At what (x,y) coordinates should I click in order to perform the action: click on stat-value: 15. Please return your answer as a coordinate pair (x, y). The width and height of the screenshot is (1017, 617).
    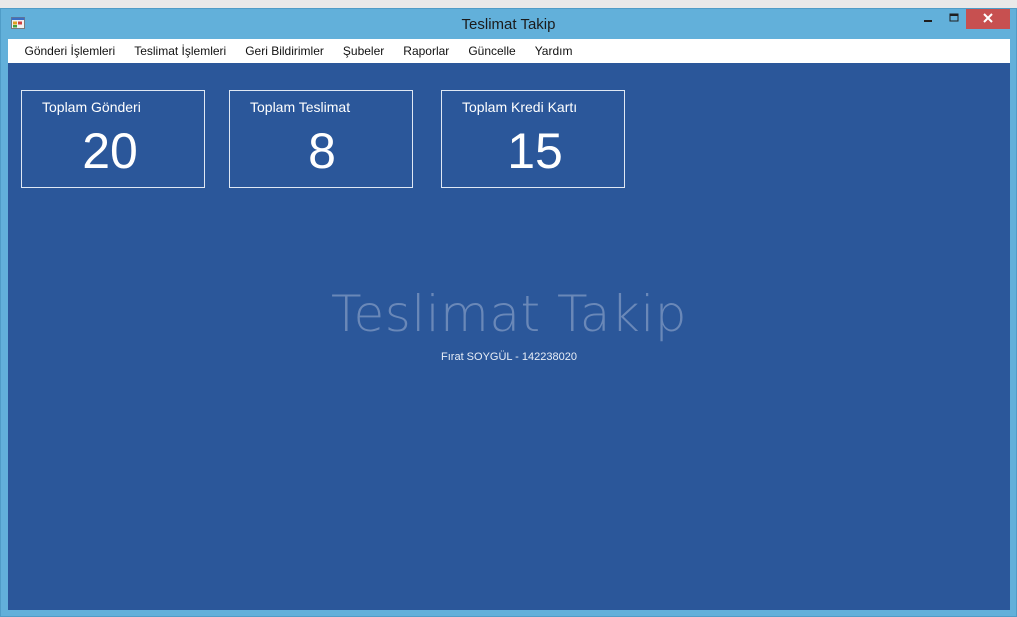
    Looking at the image, I should click on (535, 151).